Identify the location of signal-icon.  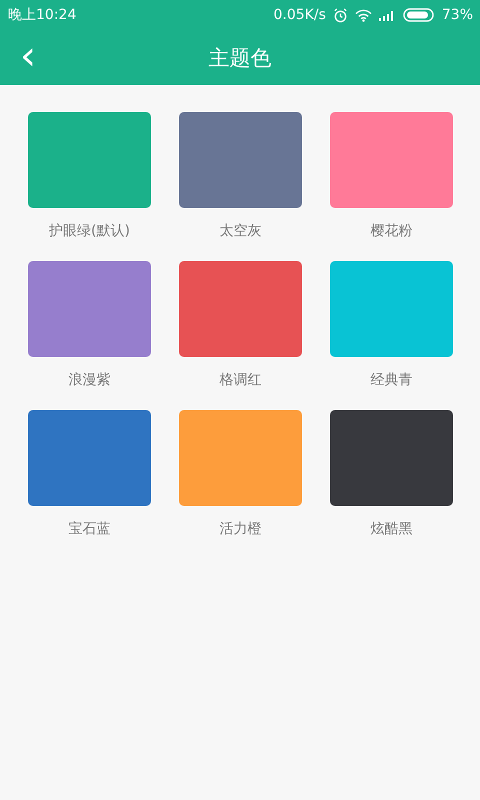
(387, 15).